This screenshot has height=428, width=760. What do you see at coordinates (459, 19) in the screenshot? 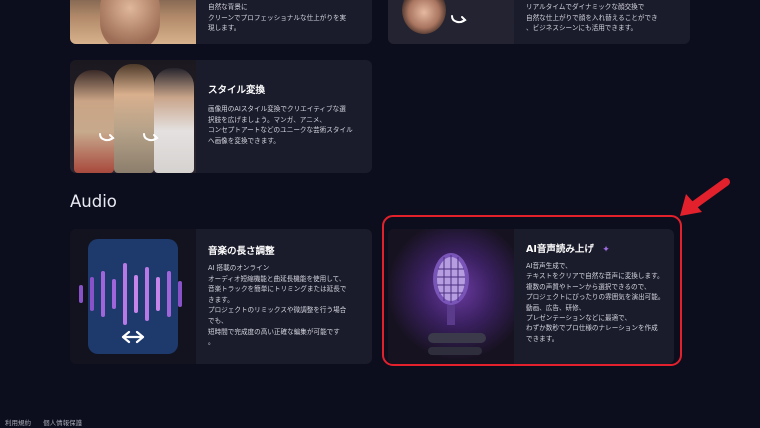
I see `swap-arrow-icon` at bounding box center [459, 19].